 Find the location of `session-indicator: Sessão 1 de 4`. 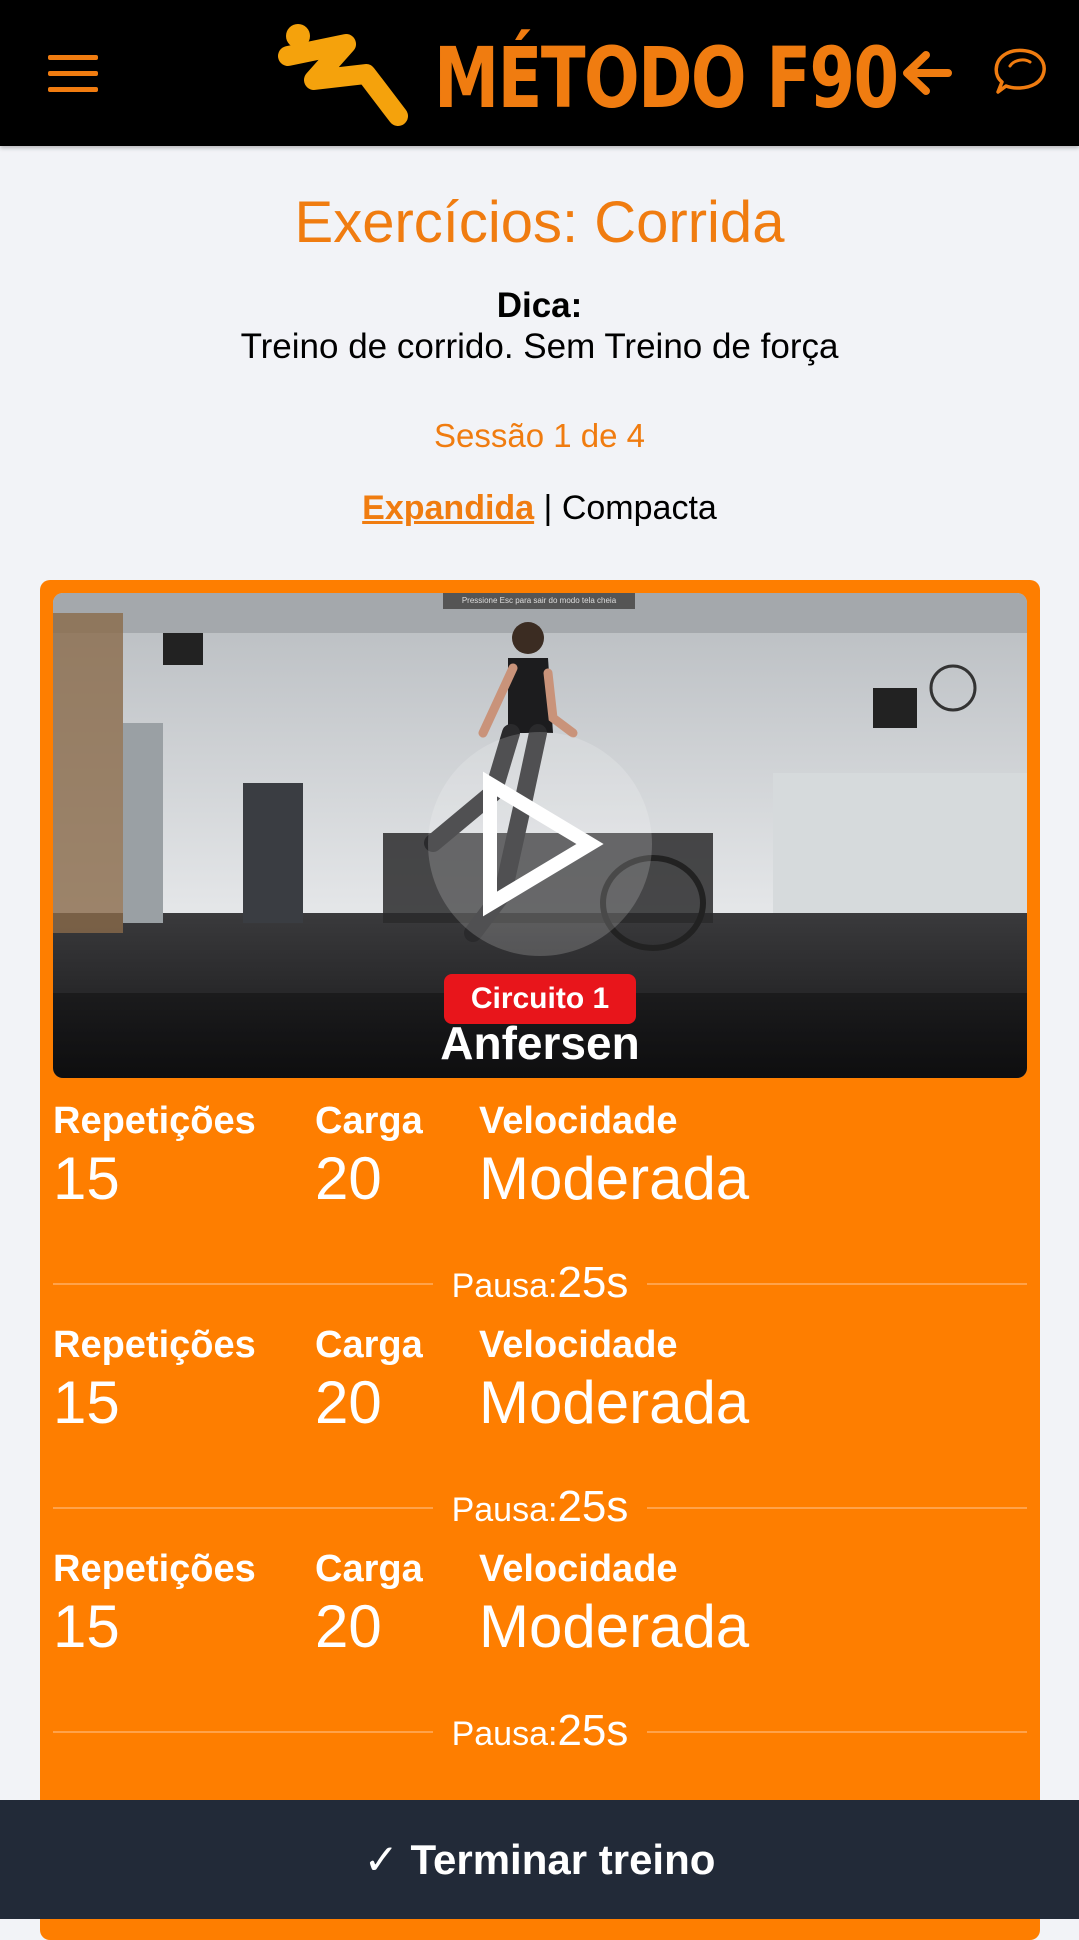

session-indicator: Sessão 1 de 4 is located at coordinates (539, 435).